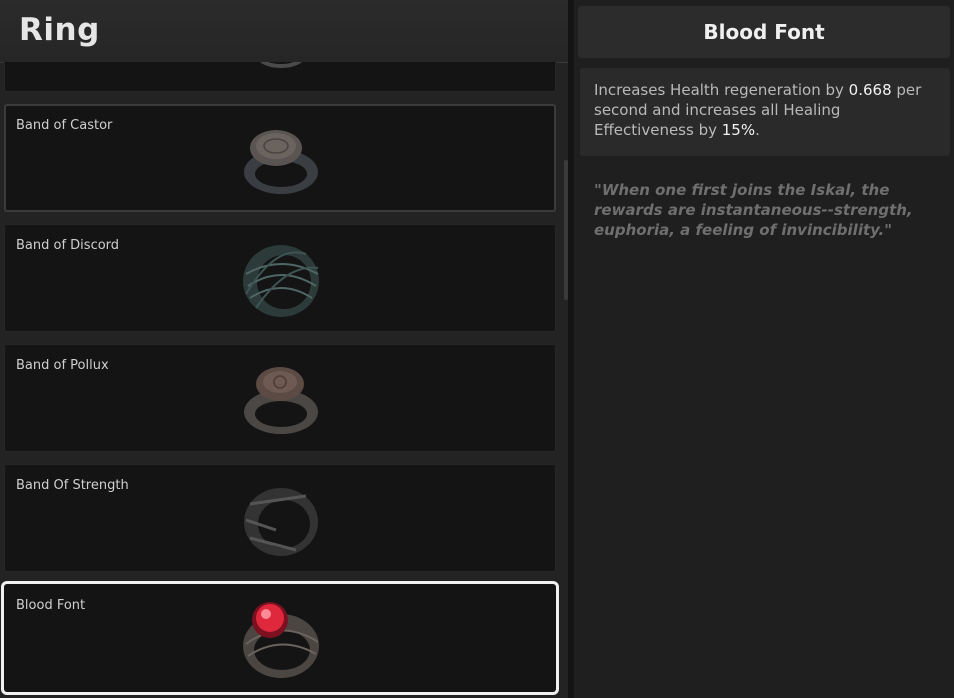 The height and width of the screenshot is (698, 954). Describe the element at coordinates (280, 77) in the screenshot. I see `ring-card-partial` at that location.